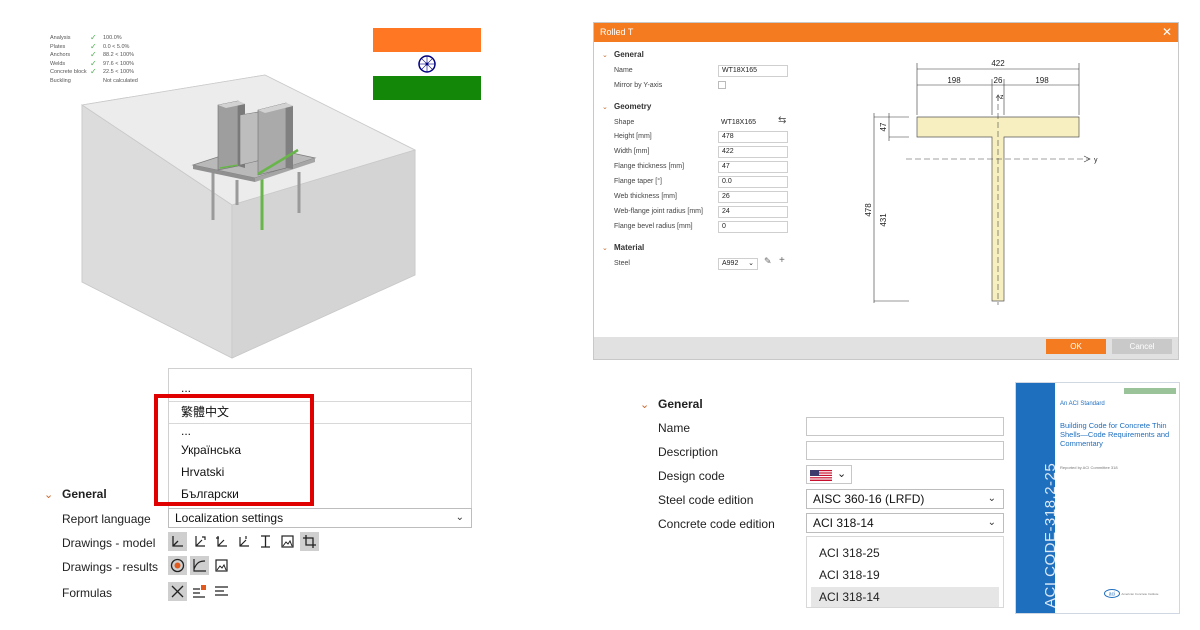  I want to click on us-flag-icon, so click(821, 475).